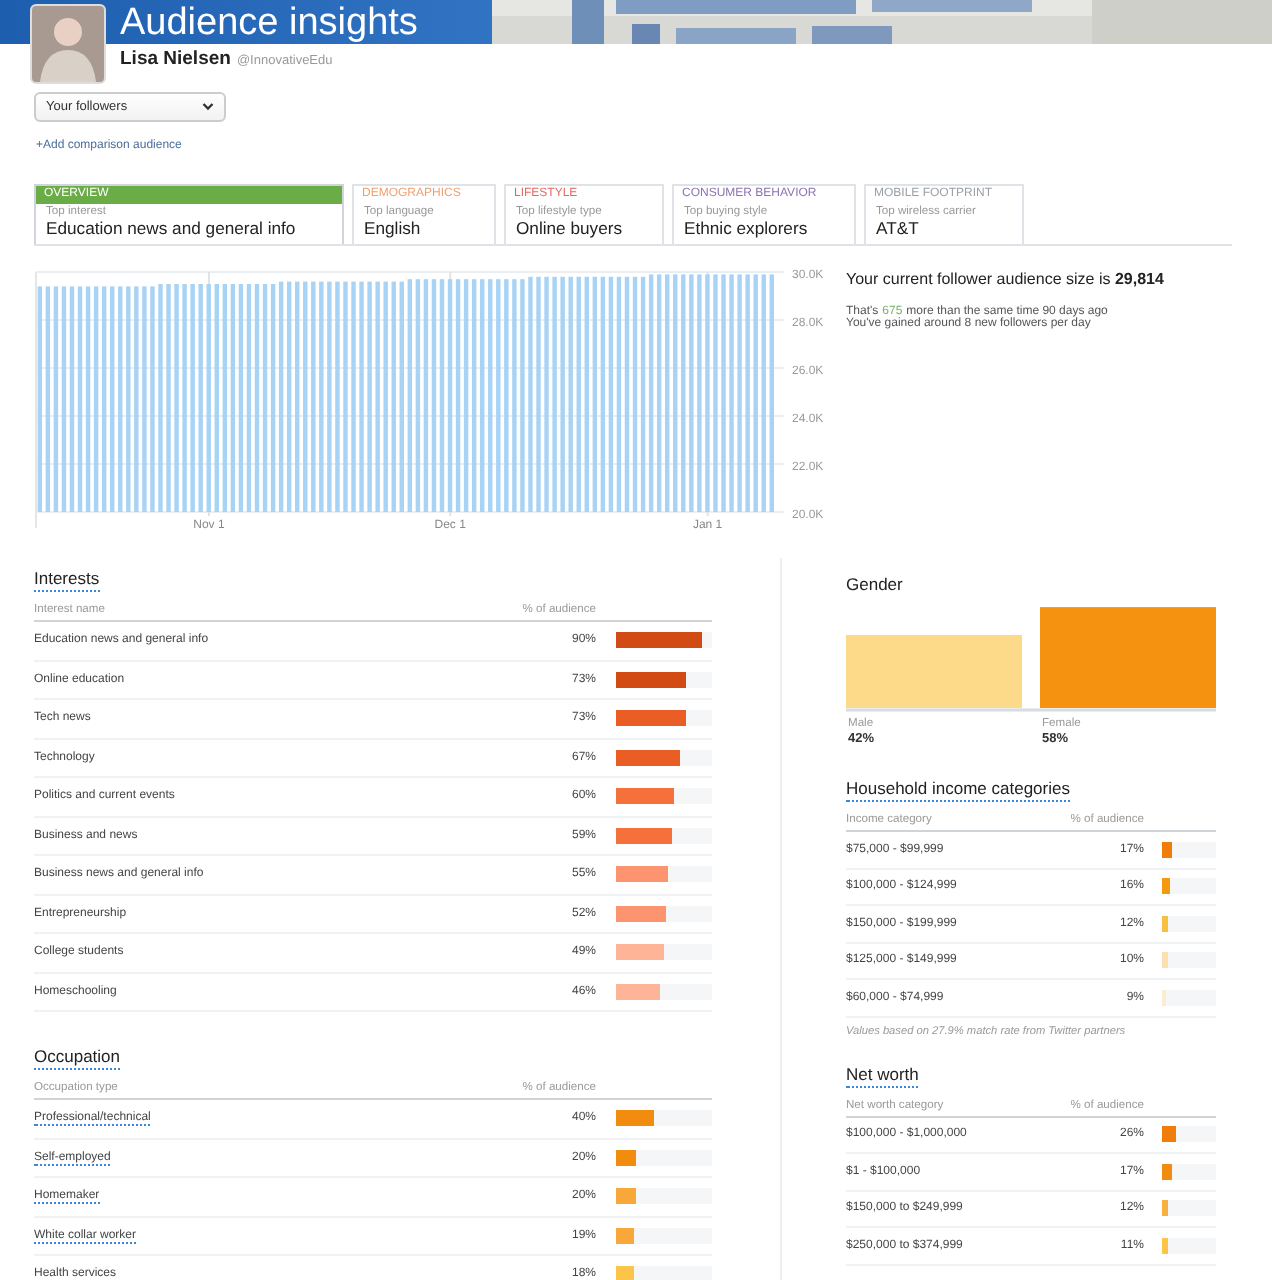  I want to click on section-title: Household income categories, so click(958, 790).